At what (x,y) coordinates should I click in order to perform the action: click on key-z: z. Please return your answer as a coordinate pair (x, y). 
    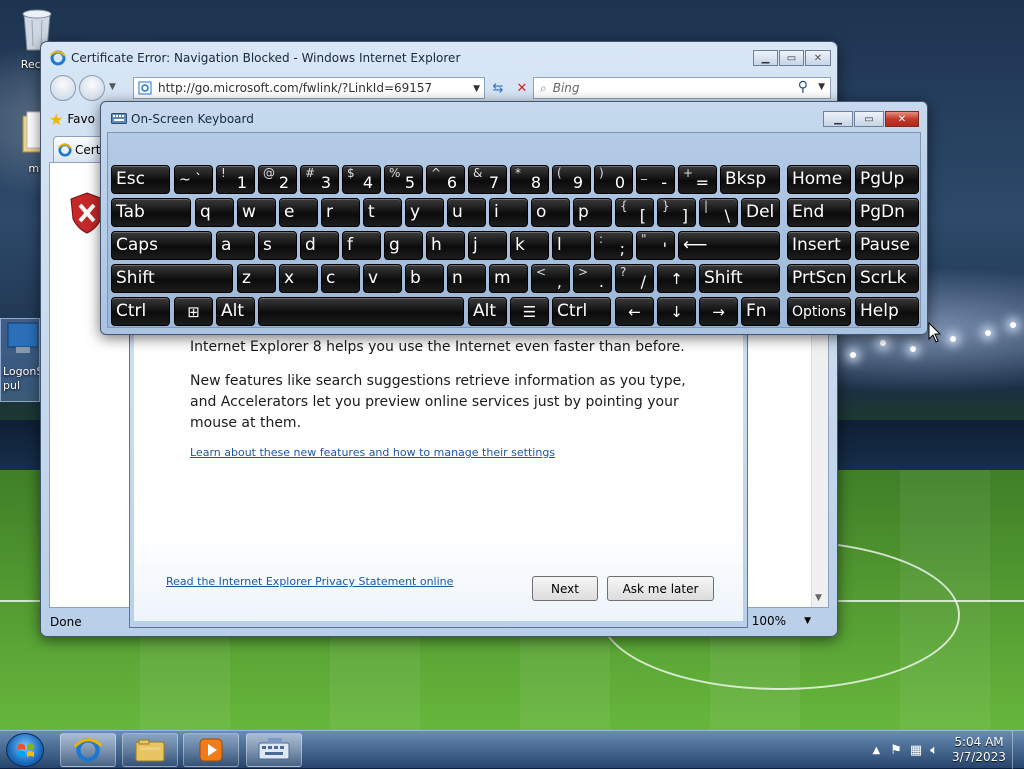
    Looking at the image, I should click on (256, 278).